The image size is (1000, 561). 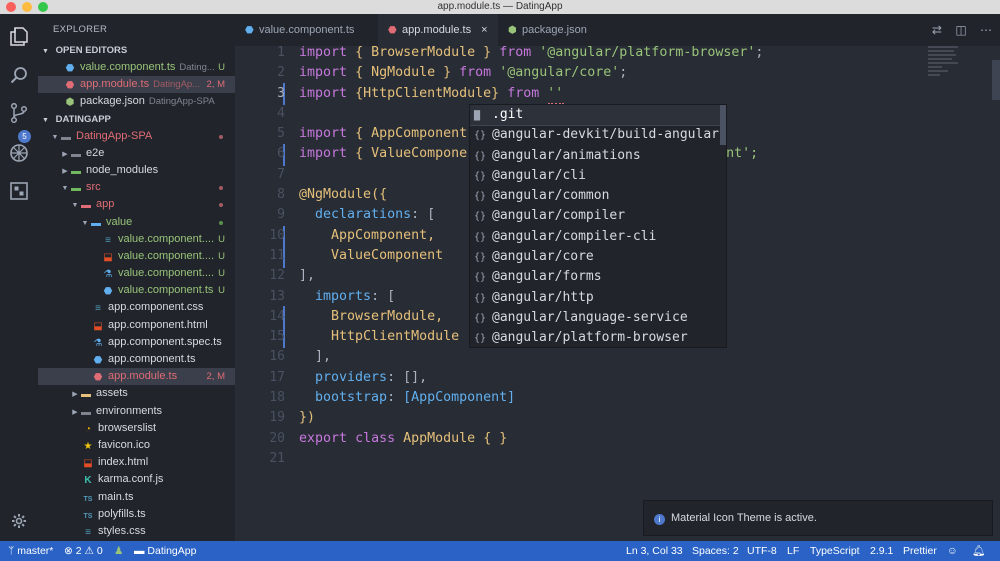 I want to click on file-item: ⬓ value.component.... U, so click(x=136, y=256).